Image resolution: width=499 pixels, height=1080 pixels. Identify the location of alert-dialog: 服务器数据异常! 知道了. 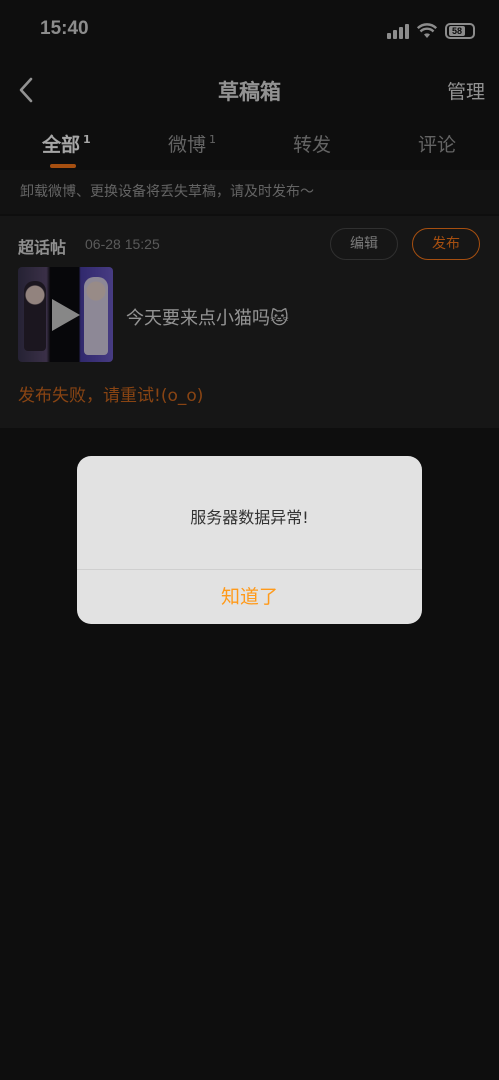
(249, 540).